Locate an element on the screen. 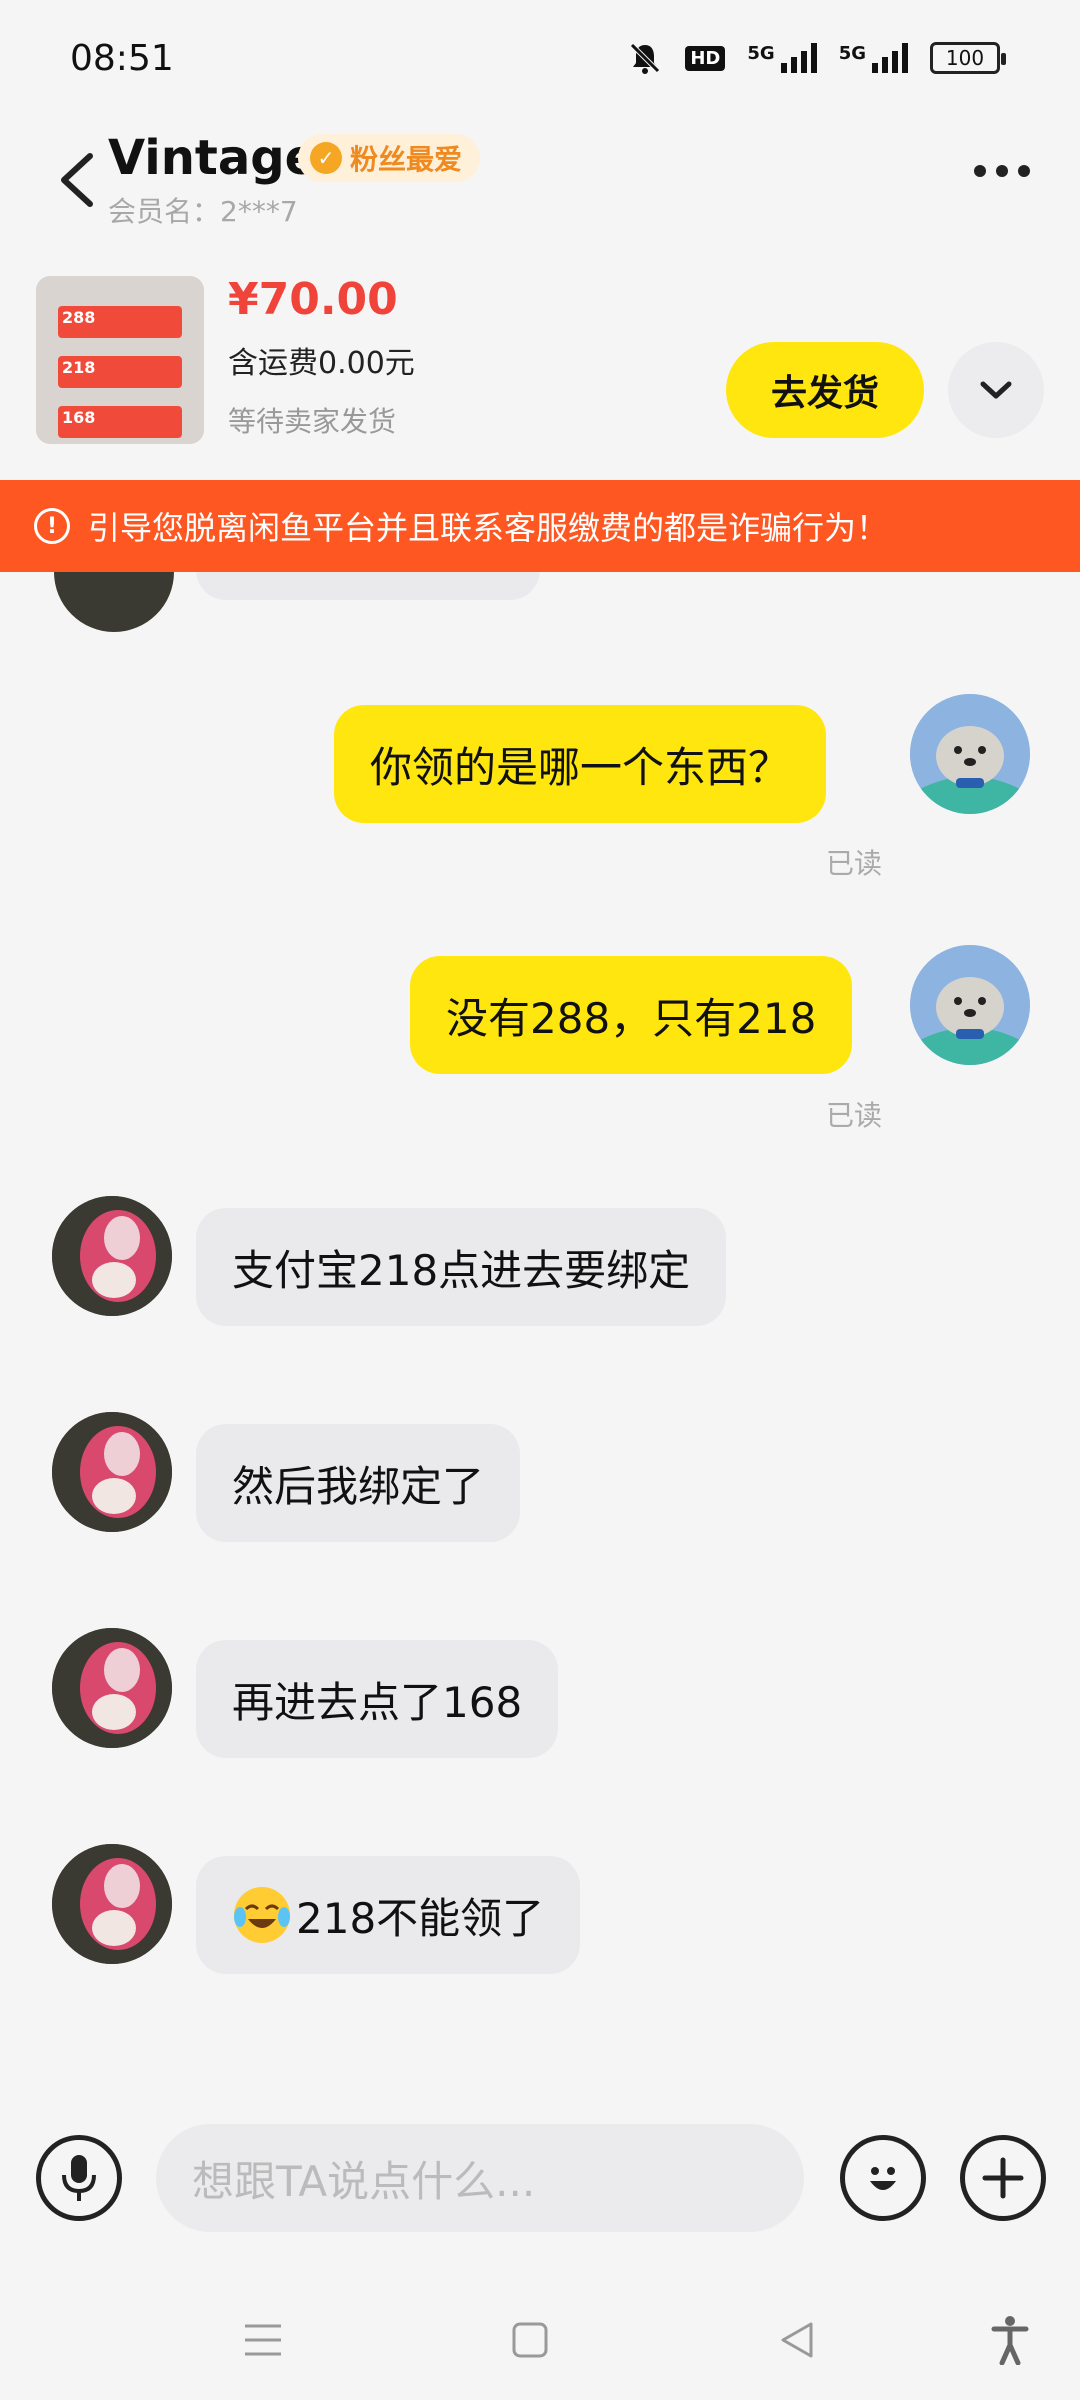 Image resolution: width=1080 pixels, height=2400 pixels. fan-favorite-badge: ✓ 粉丝最爱 is located at coordinates (389, 158).